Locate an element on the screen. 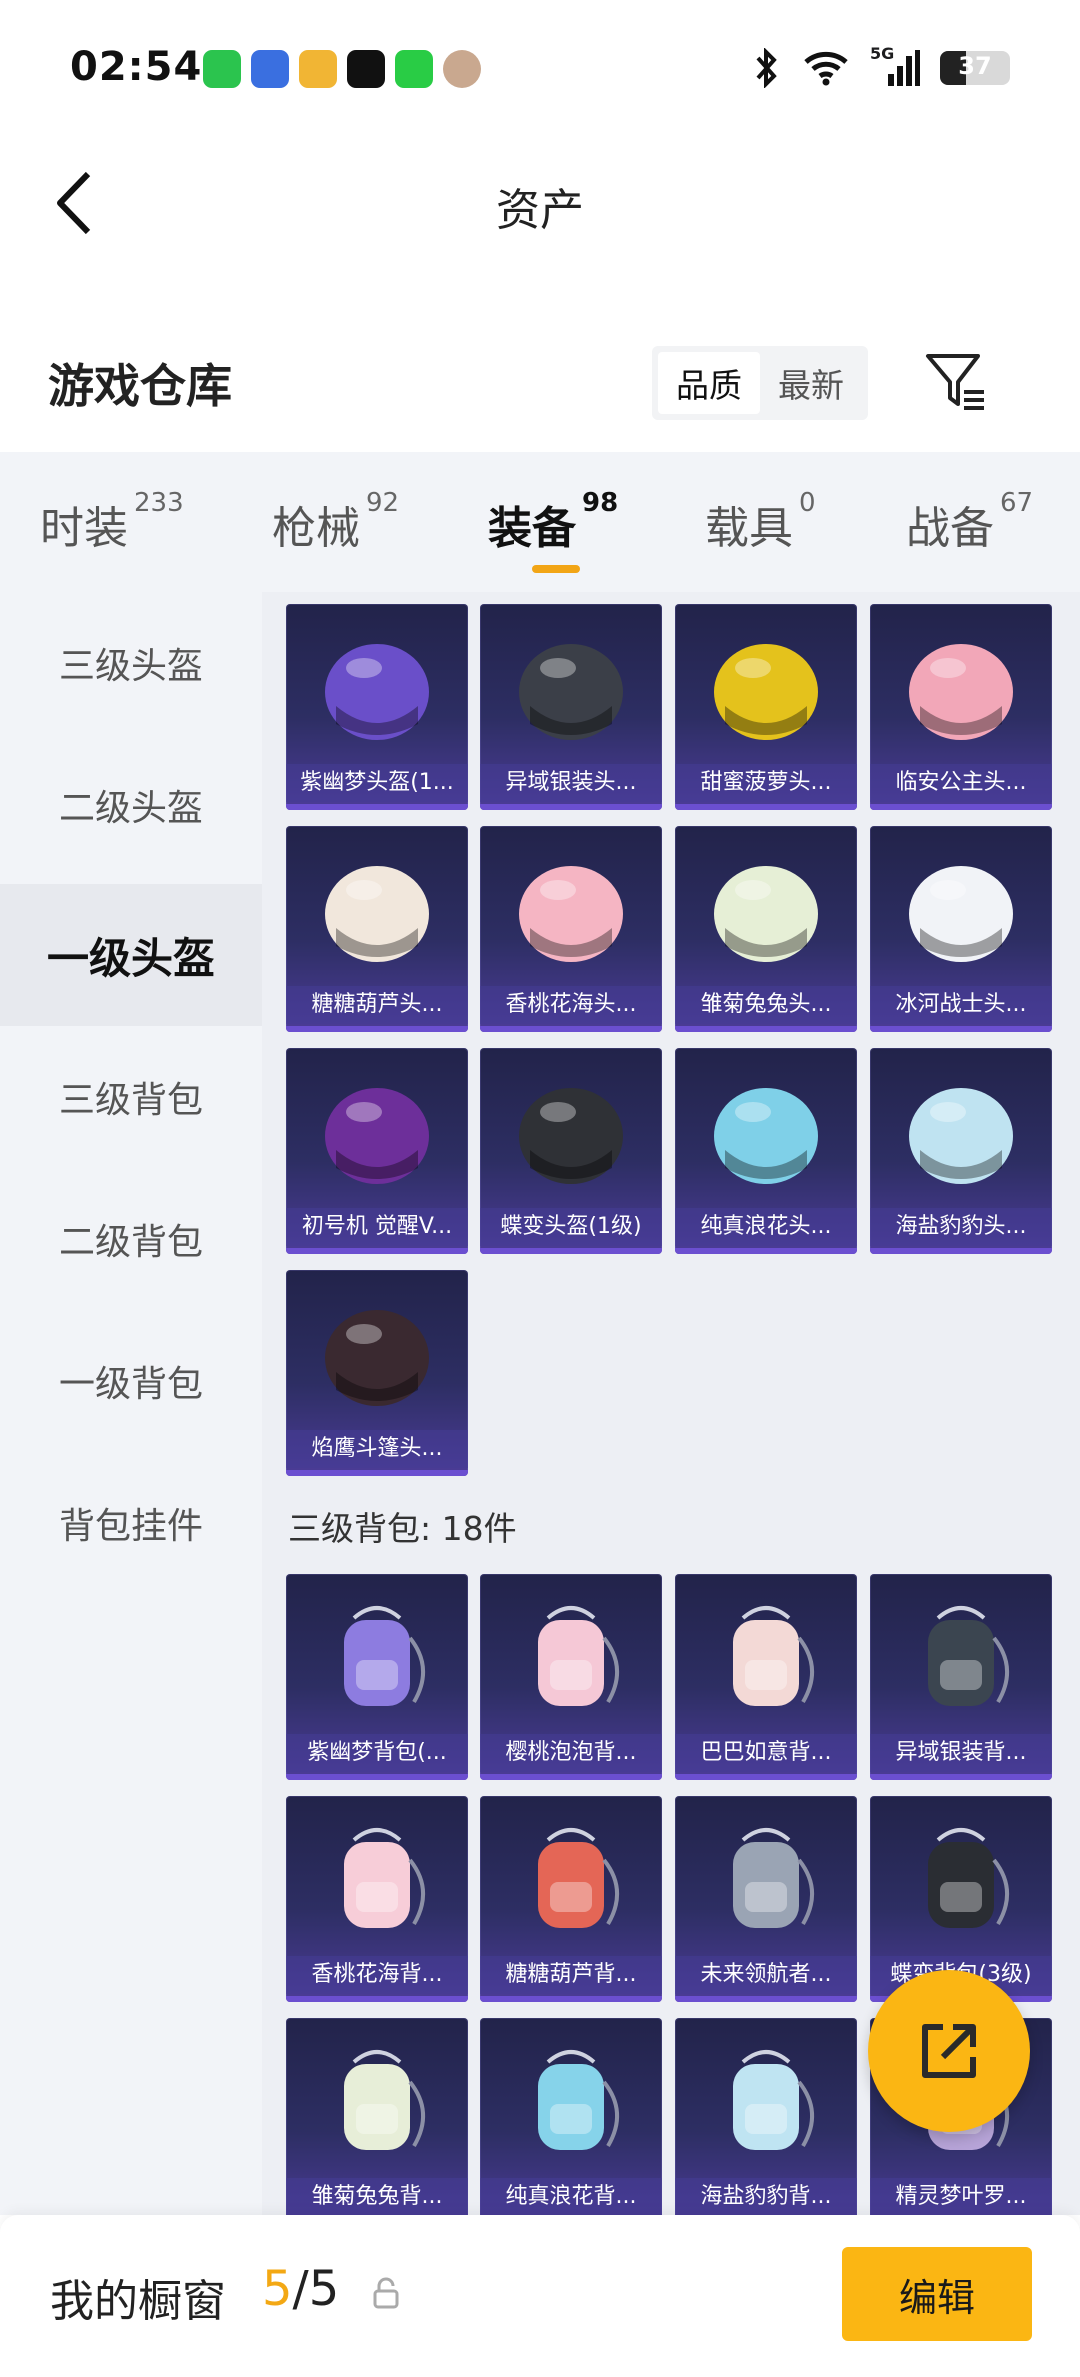  helmet-card: 蝶变头盔(1级) is located at coordinates (571, 1151).